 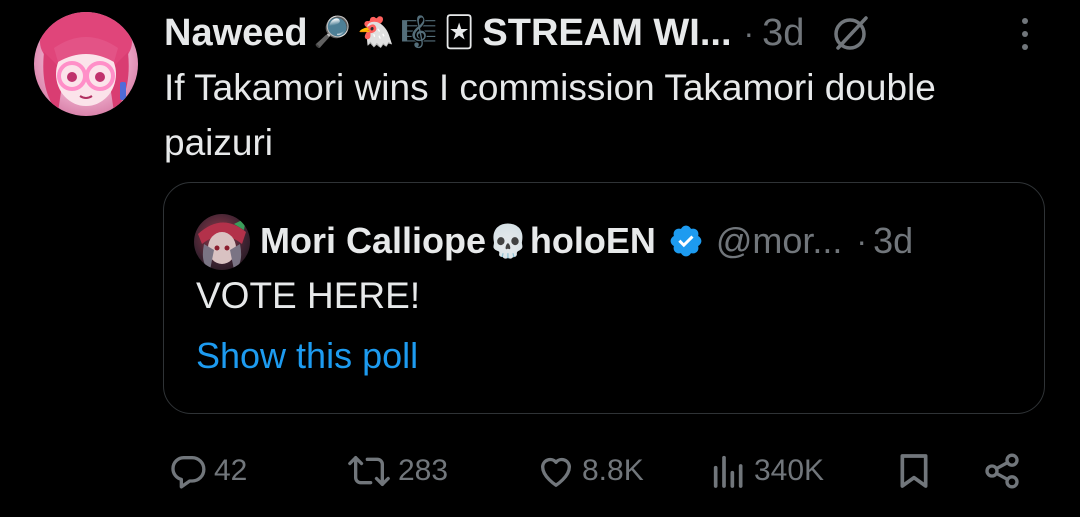 What do you see at coordinates (508, 241) in the screenshot?
I see `skull-emoji-icon: 💀` at bounding box center [508, 241].